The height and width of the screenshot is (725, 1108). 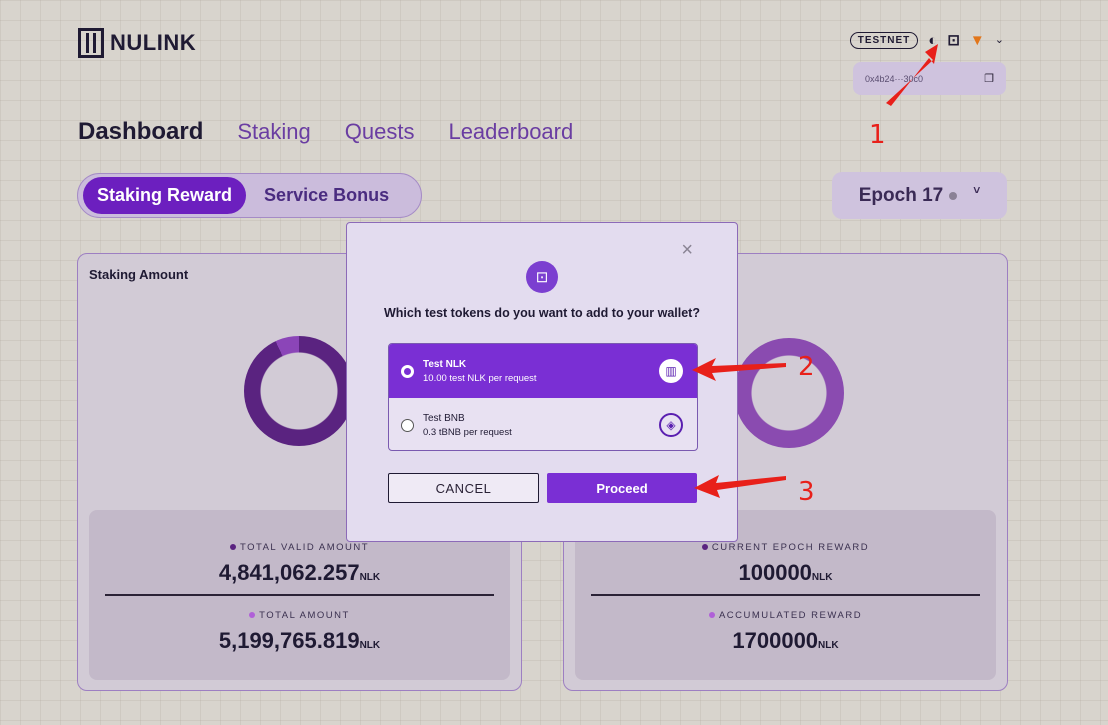 What do you see at coordinates (806, 367) in the screenshot?
I see `annotation-label-2: 2` at bounding box center [806, 367].